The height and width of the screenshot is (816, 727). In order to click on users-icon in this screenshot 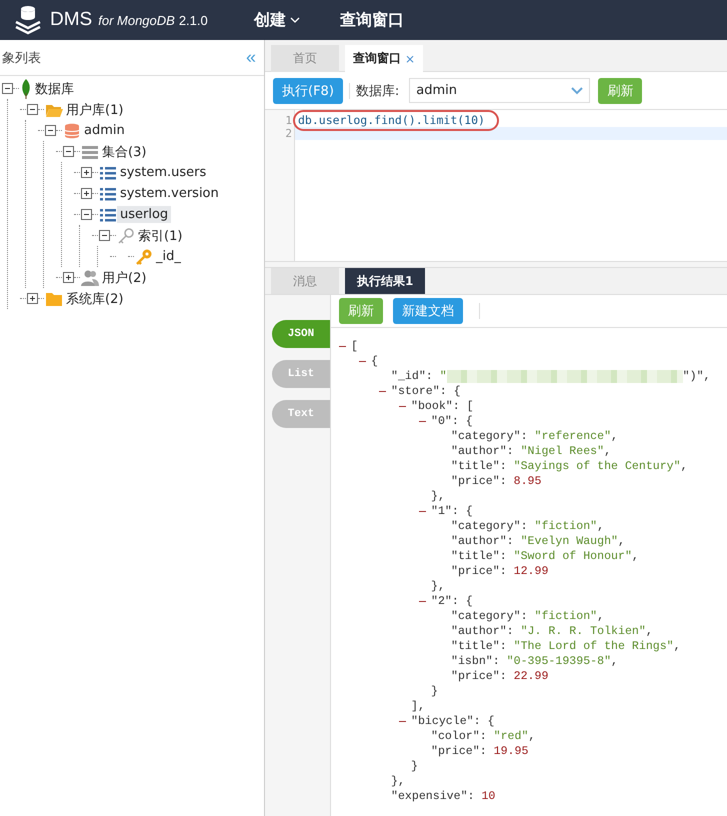, I will do `click(90, 277)`.